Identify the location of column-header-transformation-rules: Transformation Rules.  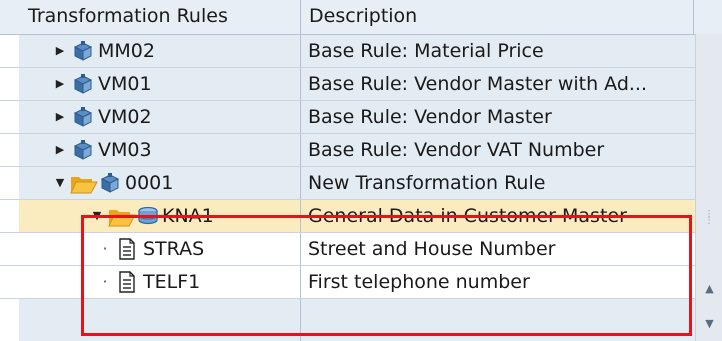
(160, 17).